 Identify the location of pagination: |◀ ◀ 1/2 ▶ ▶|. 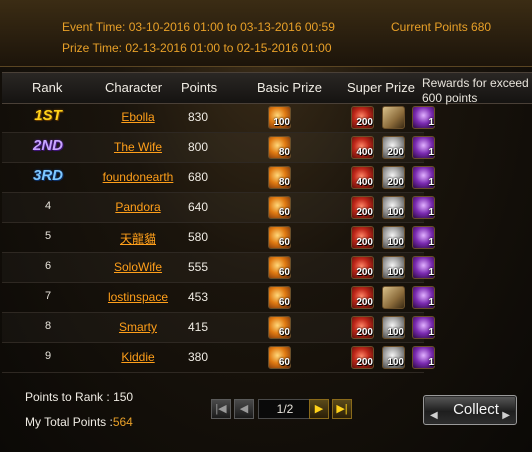
(281, 409).